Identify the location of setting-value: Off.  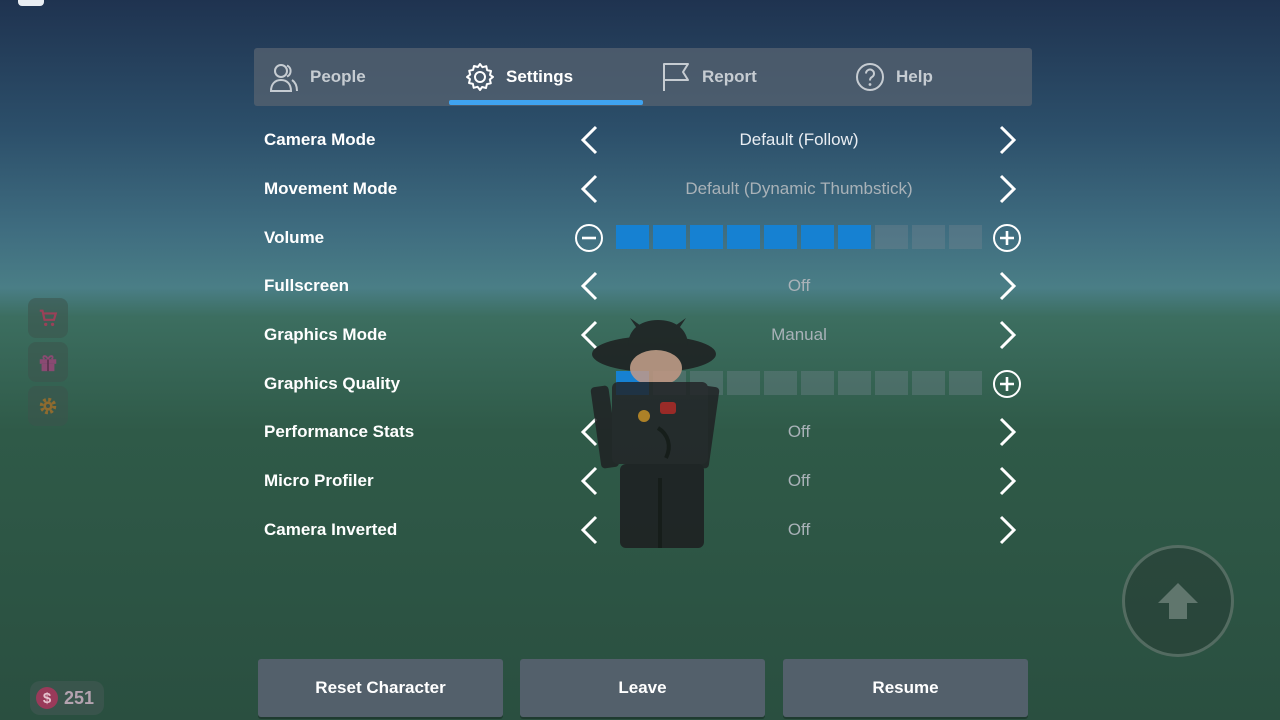
(799, 285).